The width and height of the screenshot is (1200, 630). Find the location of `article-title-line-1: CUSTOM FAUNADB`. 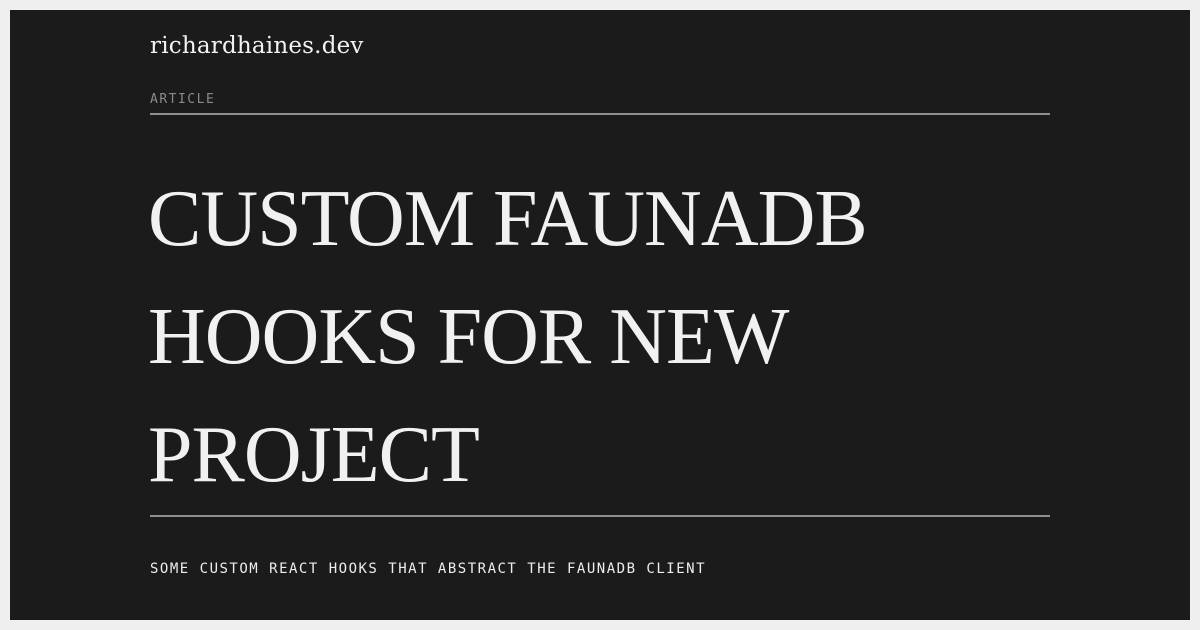

article-title-line-1: CUSTOM FAUNADB is located at coordinates (508, 219).